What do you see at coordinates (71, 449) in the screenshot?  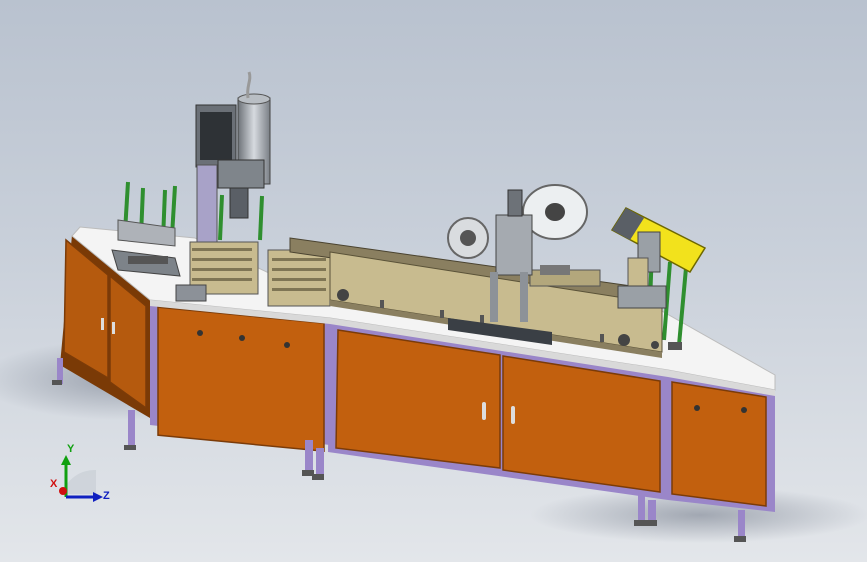 I see `triad-label-y: Y` at bounding box center [71, 449].